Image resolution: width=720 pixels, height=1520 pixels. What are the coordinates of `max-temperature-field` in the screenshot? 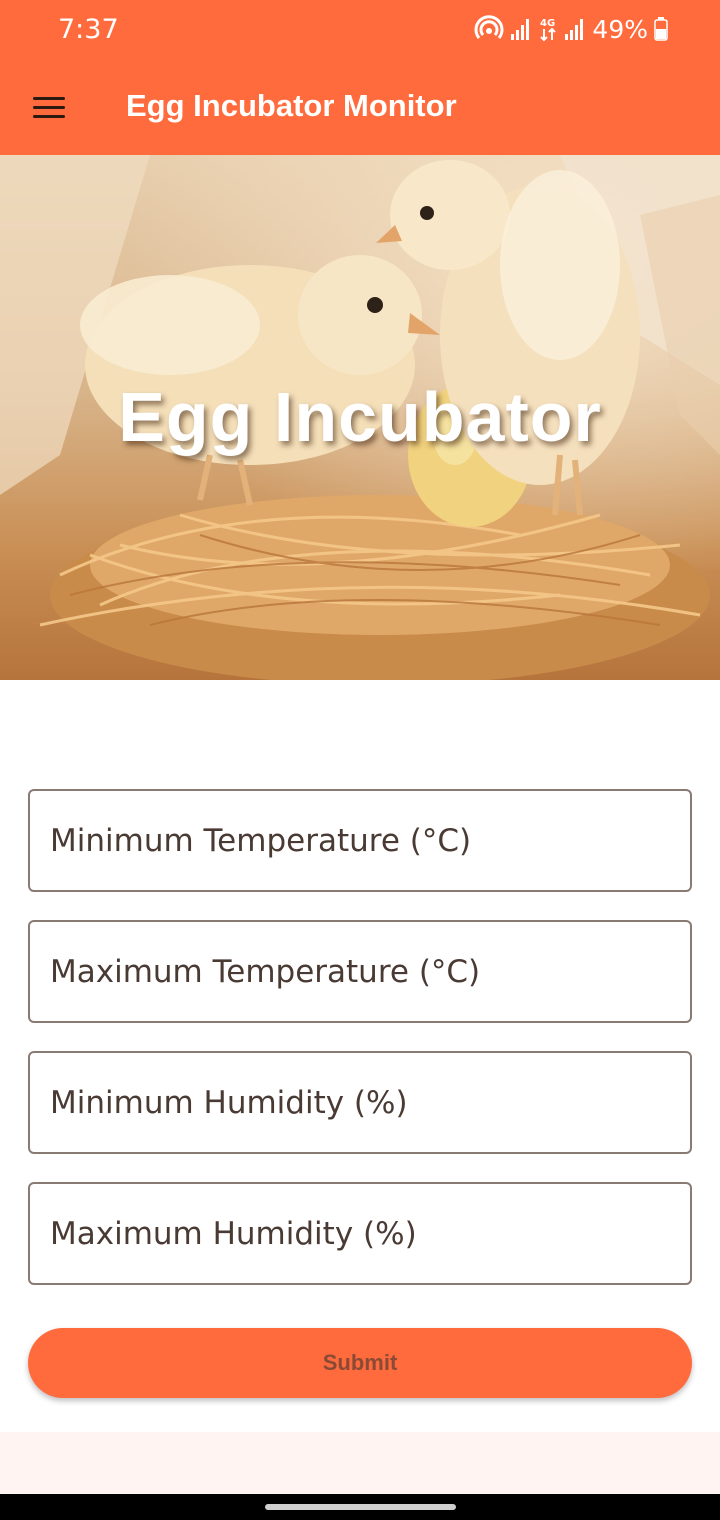 It's located at (360, 971).